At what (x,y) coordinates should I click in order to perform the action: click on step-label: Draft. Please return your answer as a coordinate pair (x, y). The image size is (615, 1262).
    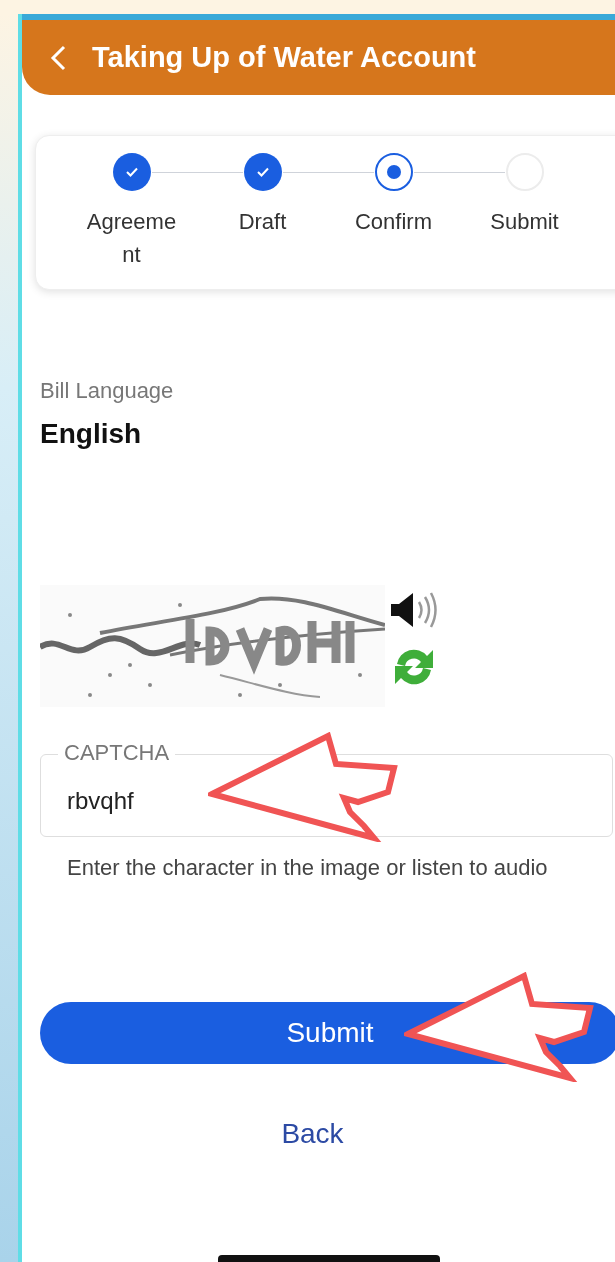
    Looking at the image, I should click on (262, 222).